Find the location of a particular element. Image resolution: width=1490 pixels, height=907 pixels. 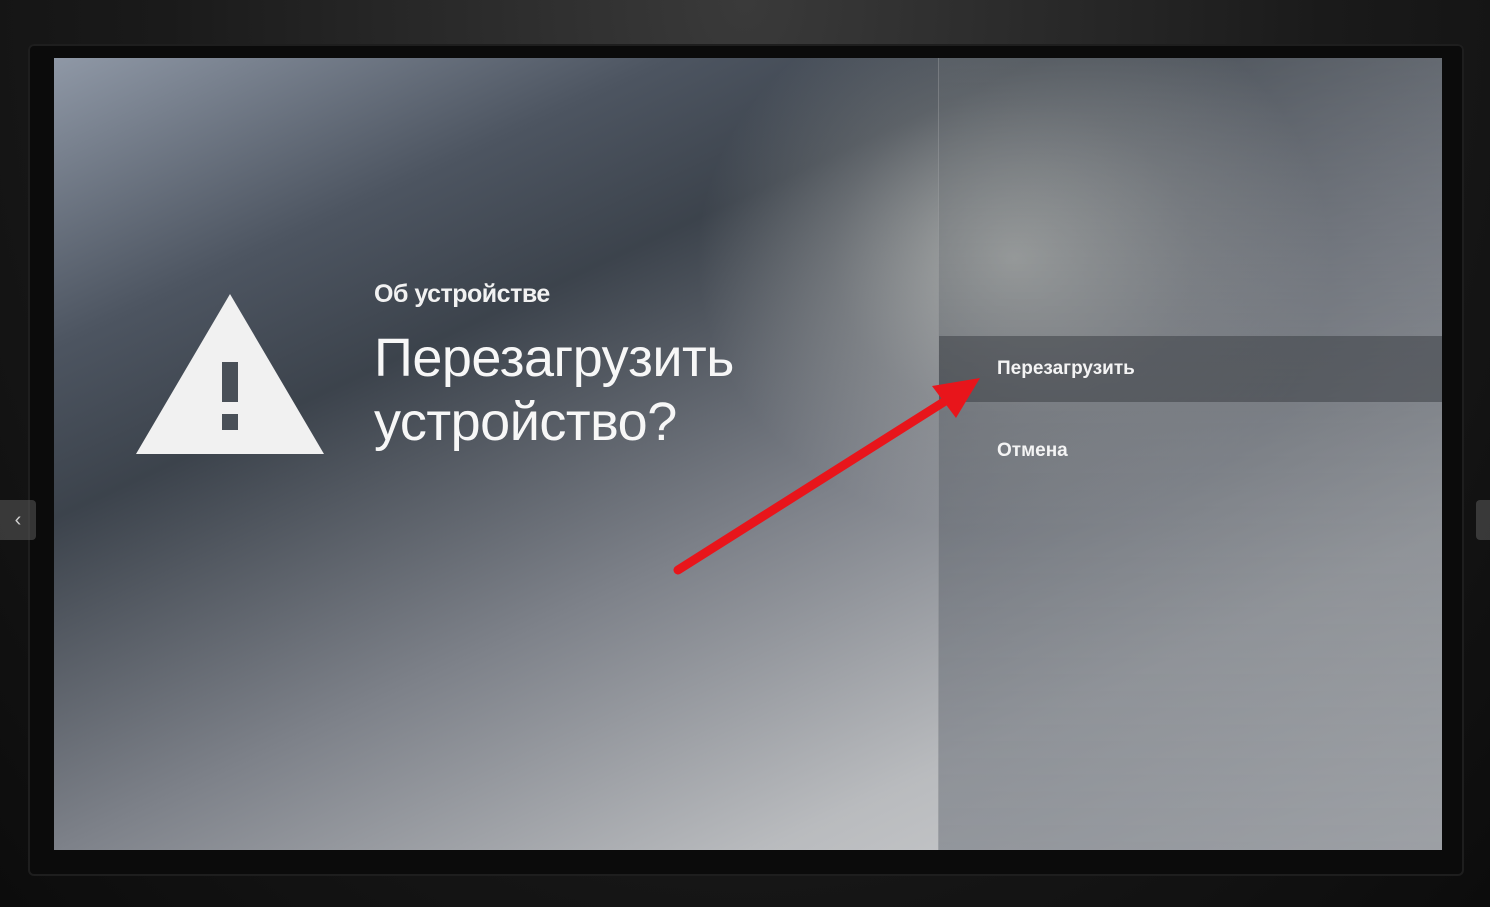

section-label: Об устройстве is located at coordinates (462, 294).